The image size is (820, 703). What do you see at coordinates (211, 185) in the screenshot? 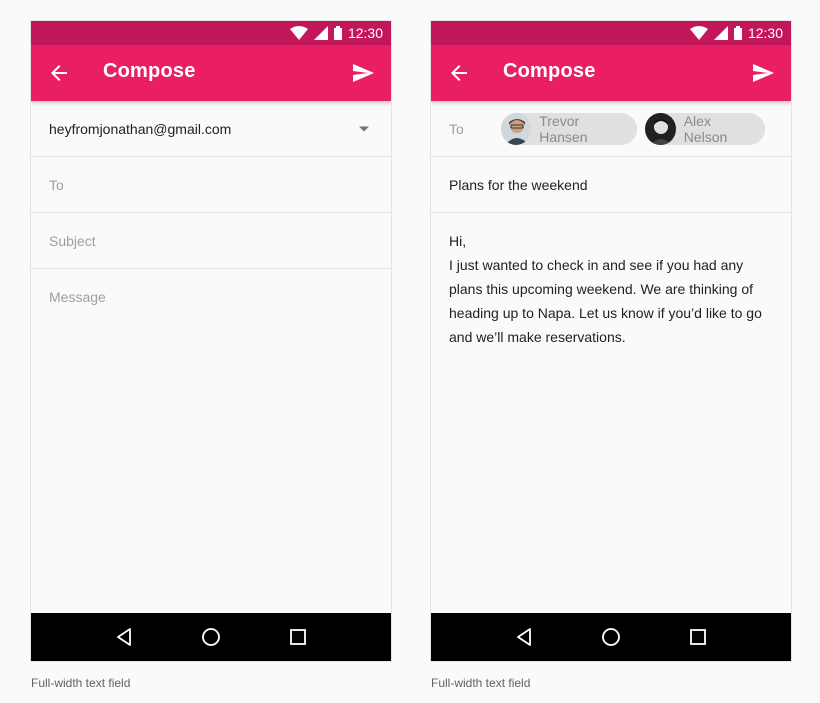
I see `to-field: To` at bounding box center [211, 185].